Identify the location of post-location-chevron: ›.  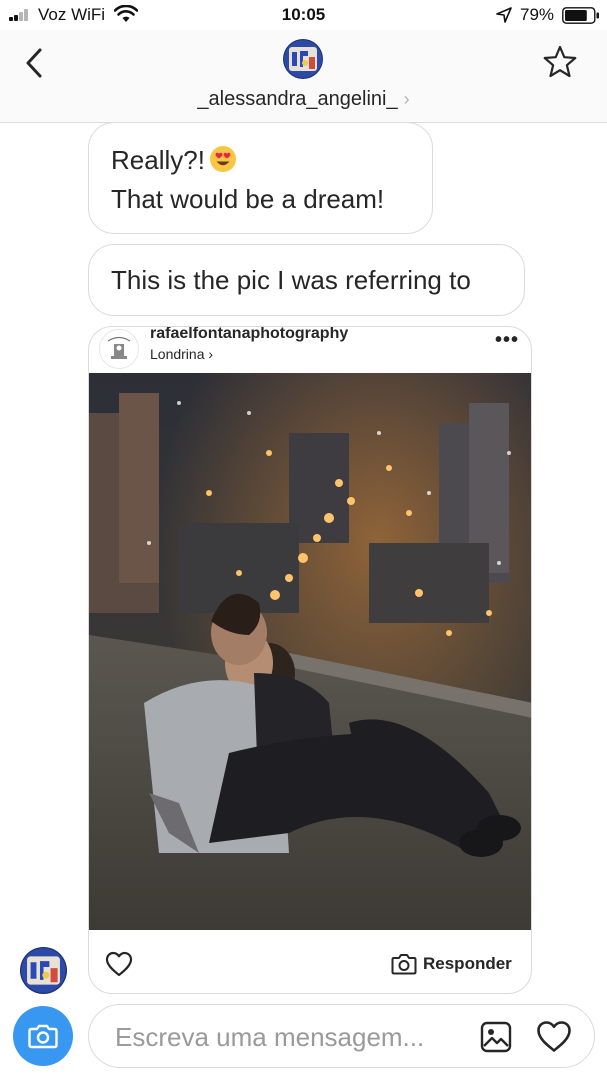
(211, 354).